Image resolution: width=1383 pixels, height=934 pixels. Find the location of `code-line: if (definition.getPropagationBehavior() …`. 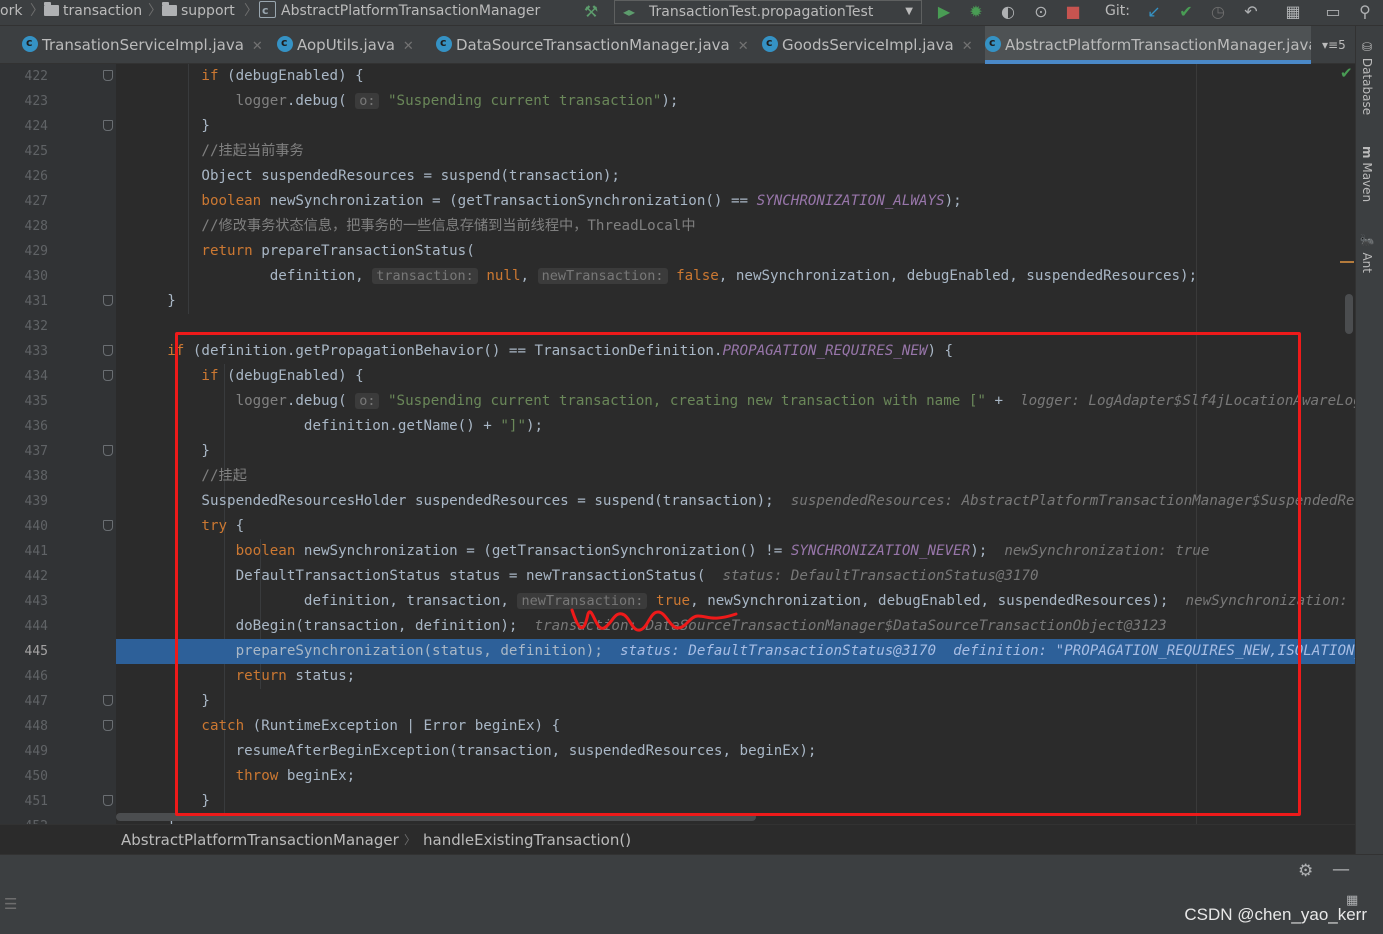

code-line: if (definition.getPropagationBehavior() … is located at coordinates (735, 351).